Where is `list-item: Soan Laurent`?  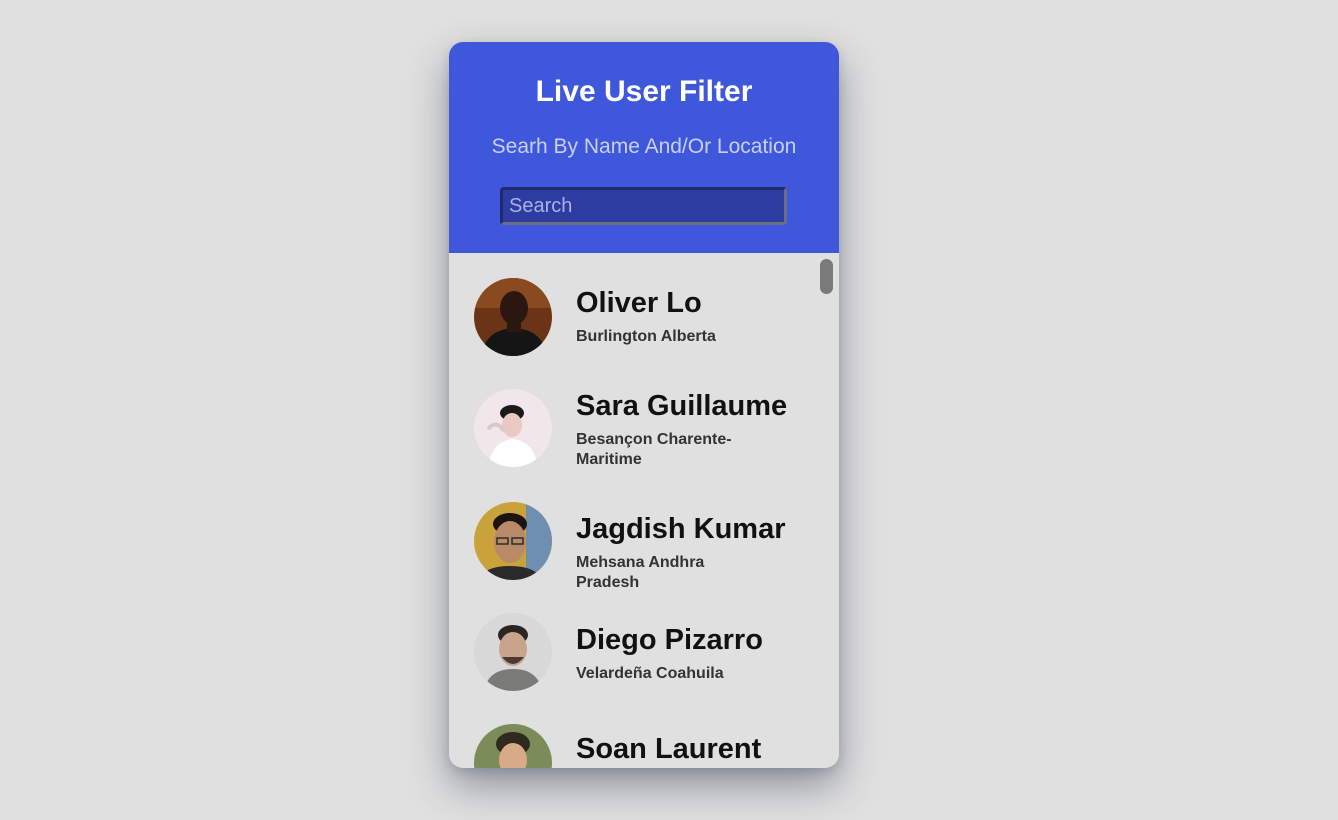 list-item: Soan Laurent is located at coordinates (639, 746).